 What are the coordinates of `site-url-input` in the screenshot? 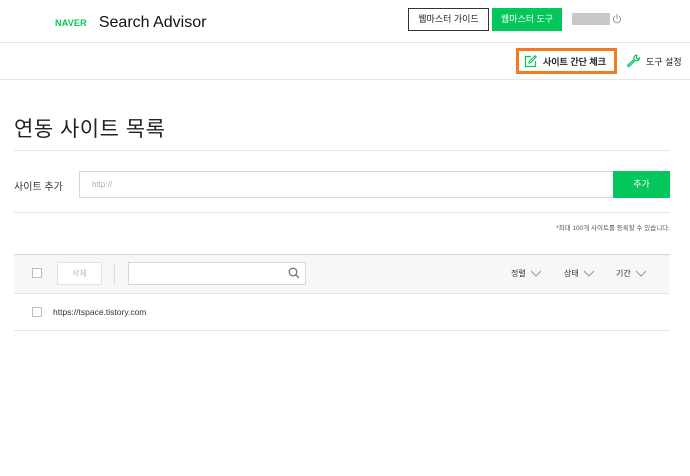 It's located at (346, 184).